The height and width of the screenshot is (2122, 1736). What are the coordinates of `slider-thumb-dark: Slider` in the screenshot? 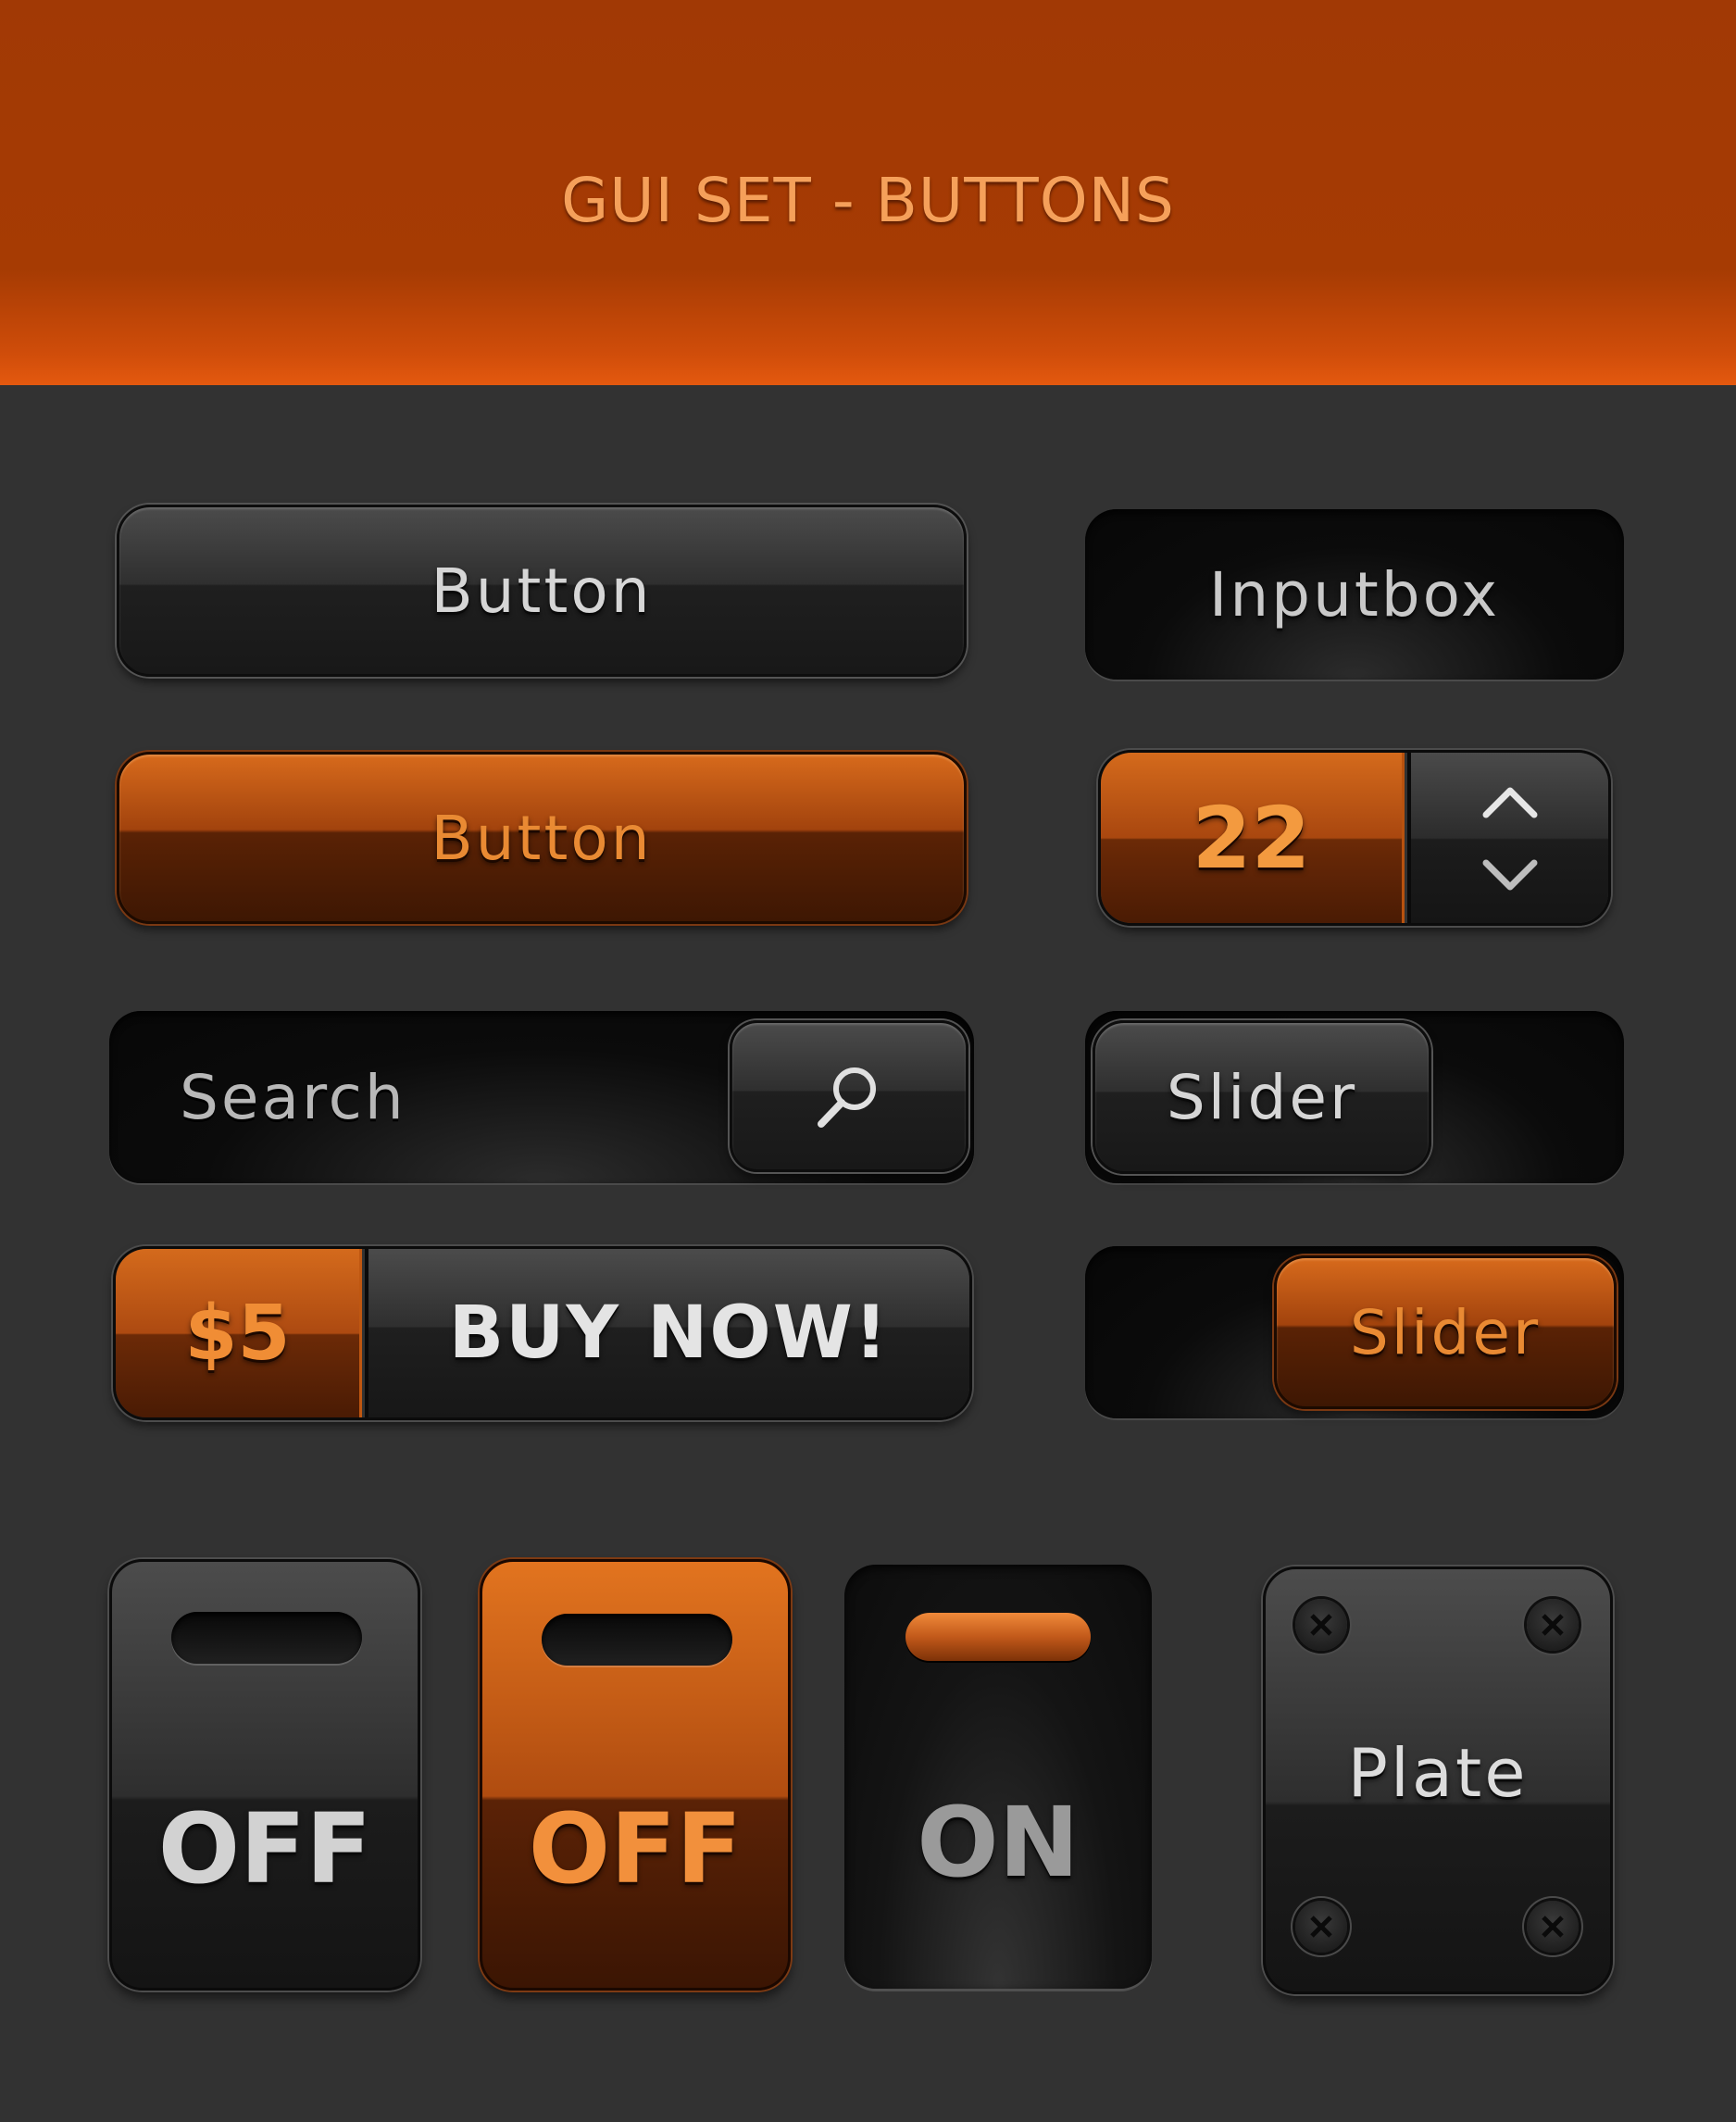 It's located at (1262, 1097).